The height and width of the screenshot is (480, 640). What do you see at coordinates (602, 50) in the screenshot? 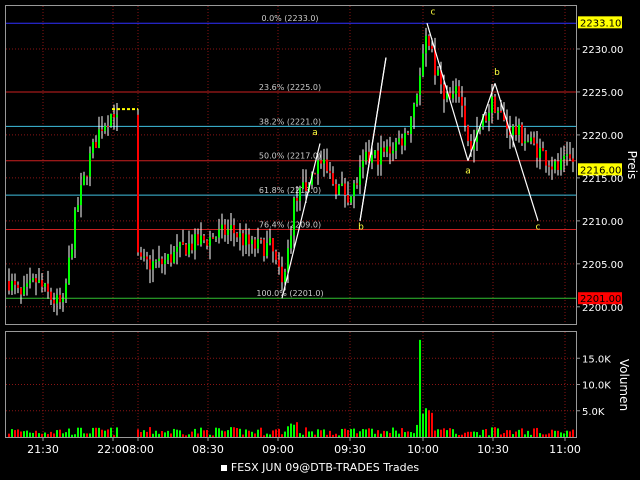
I see `y-tick-label: 2230.00` at bounding box center [602, 50].